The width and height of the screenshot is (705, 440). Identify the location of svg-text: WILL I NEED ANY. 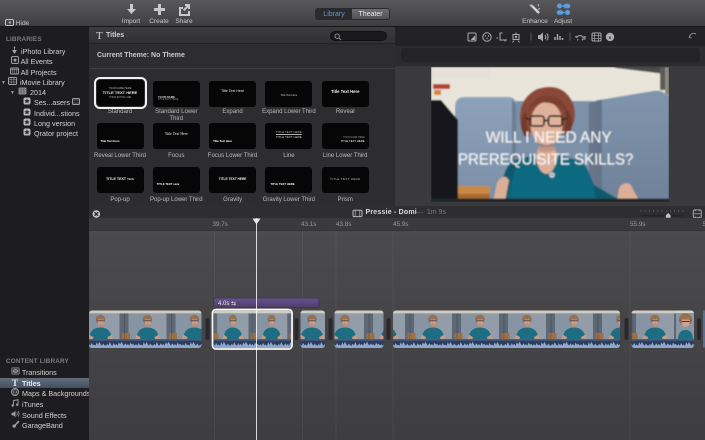
(549, 137).